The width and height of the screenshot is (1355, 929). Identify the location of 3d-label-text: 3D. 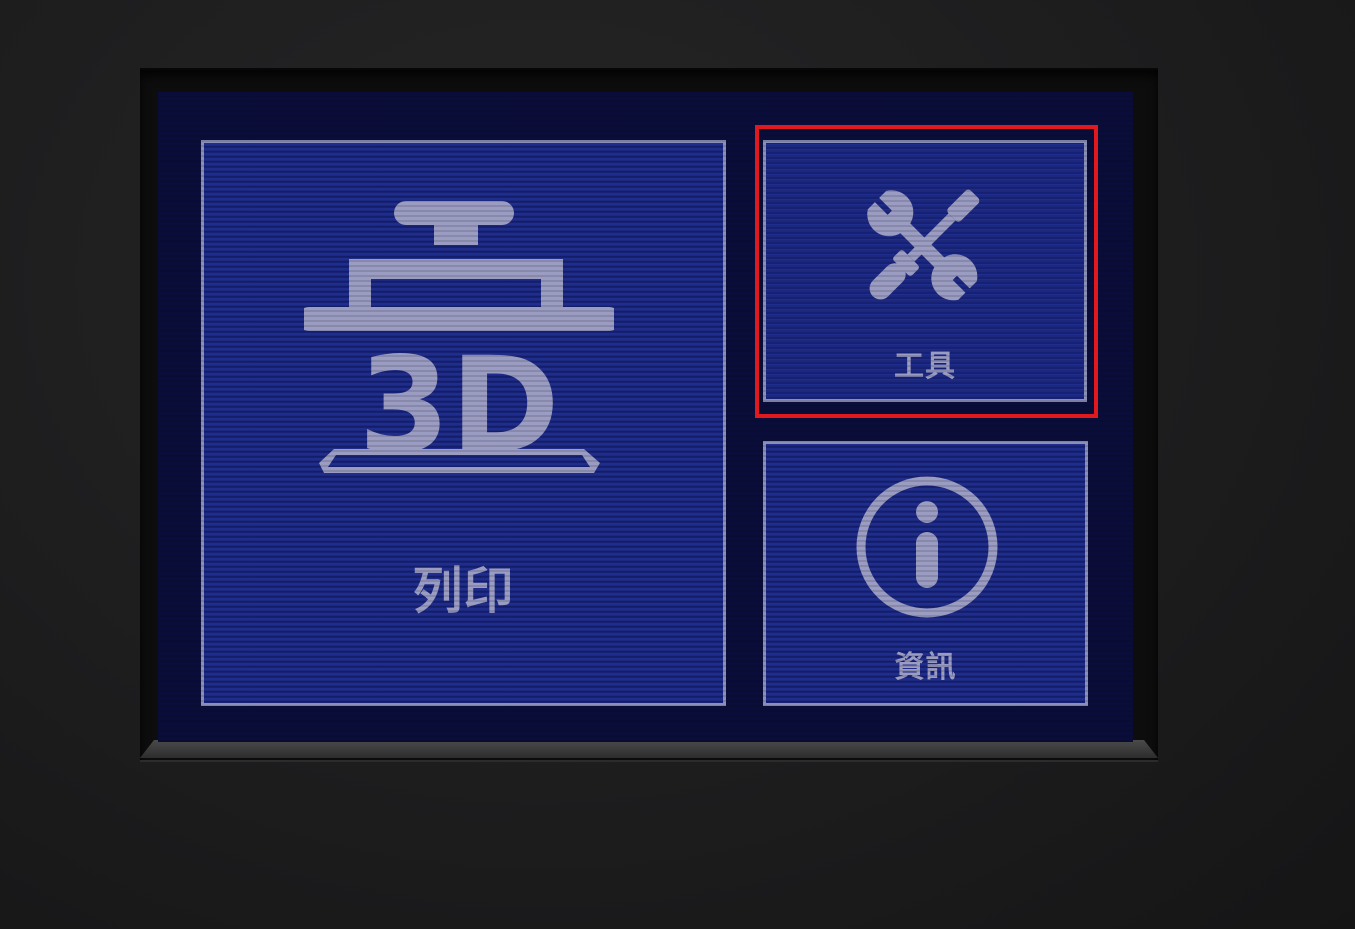
(458, 406).